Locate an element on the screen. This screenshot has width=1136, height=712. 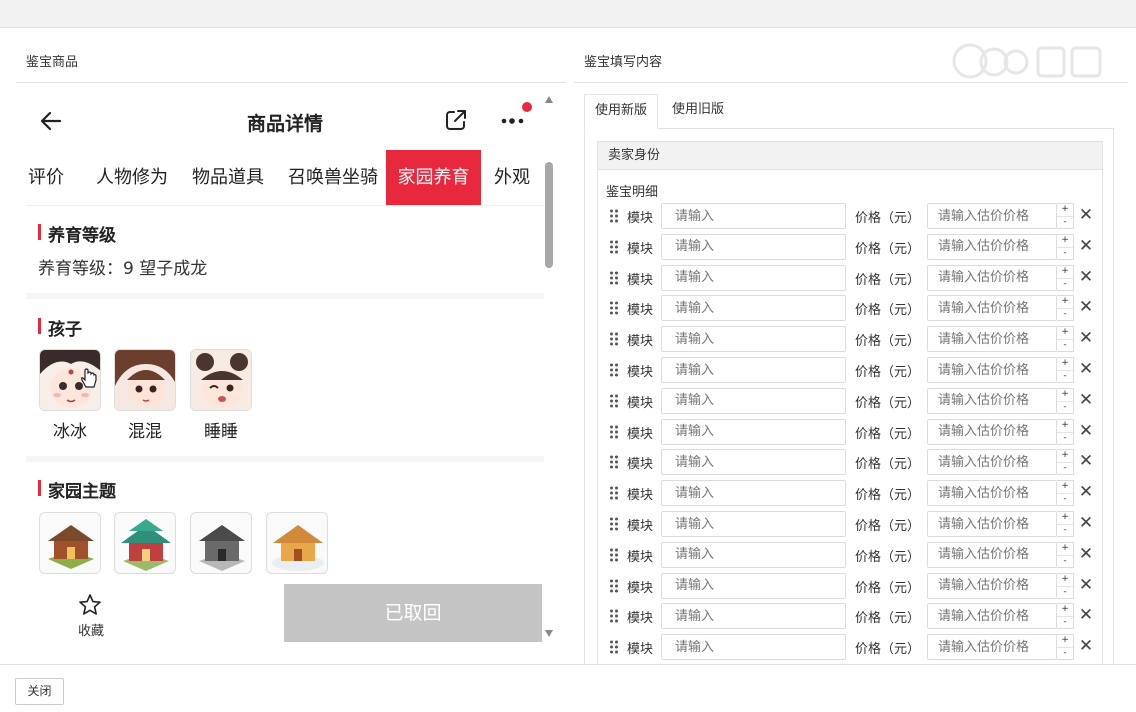
more-icon is located at coordinates (515, 120).